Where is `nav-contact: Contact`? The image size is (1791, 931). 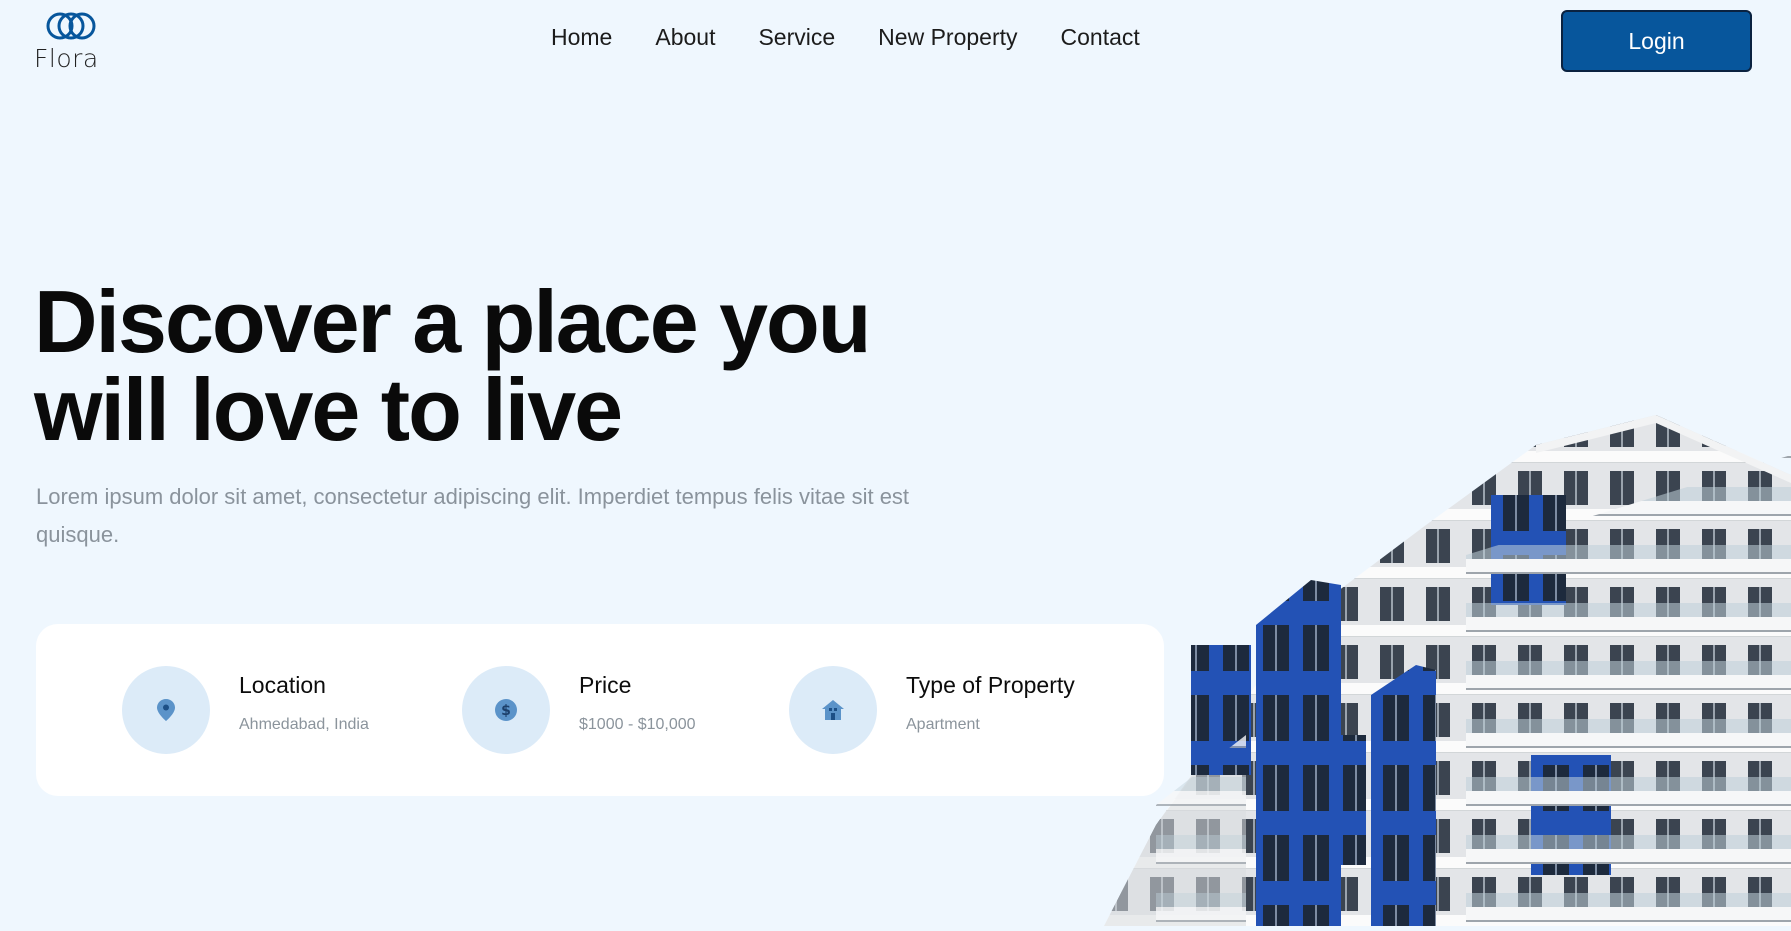
nav-contact: Contact is located at coordinates (1100, 37).